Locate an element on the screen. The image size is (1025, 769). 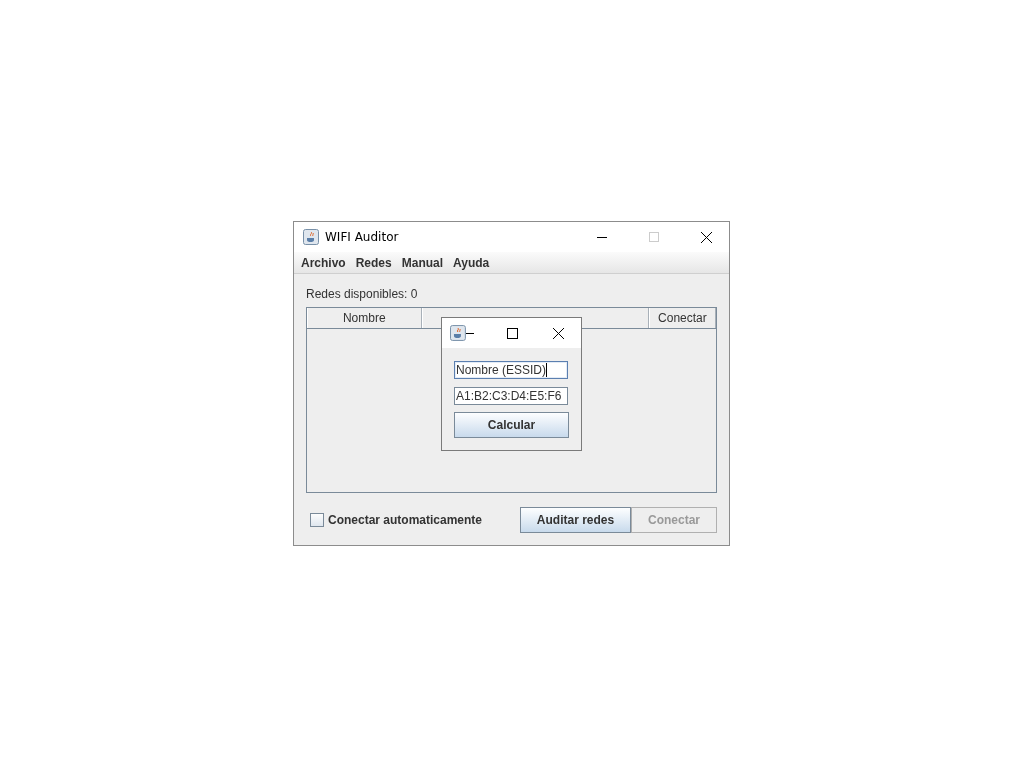
calculate-button: Calcular is located at coordinates (511, 425).